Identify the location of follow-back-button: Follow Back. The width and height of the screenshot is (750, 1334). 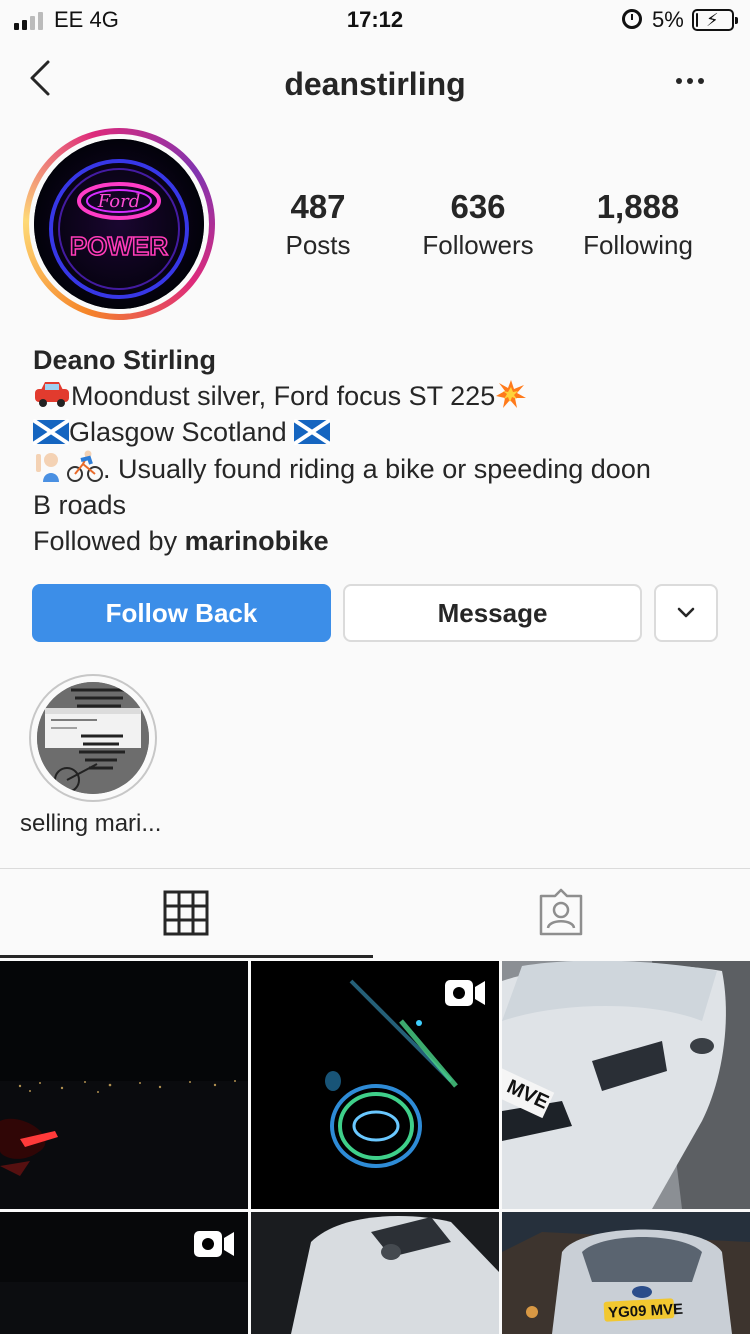
(181, 613).